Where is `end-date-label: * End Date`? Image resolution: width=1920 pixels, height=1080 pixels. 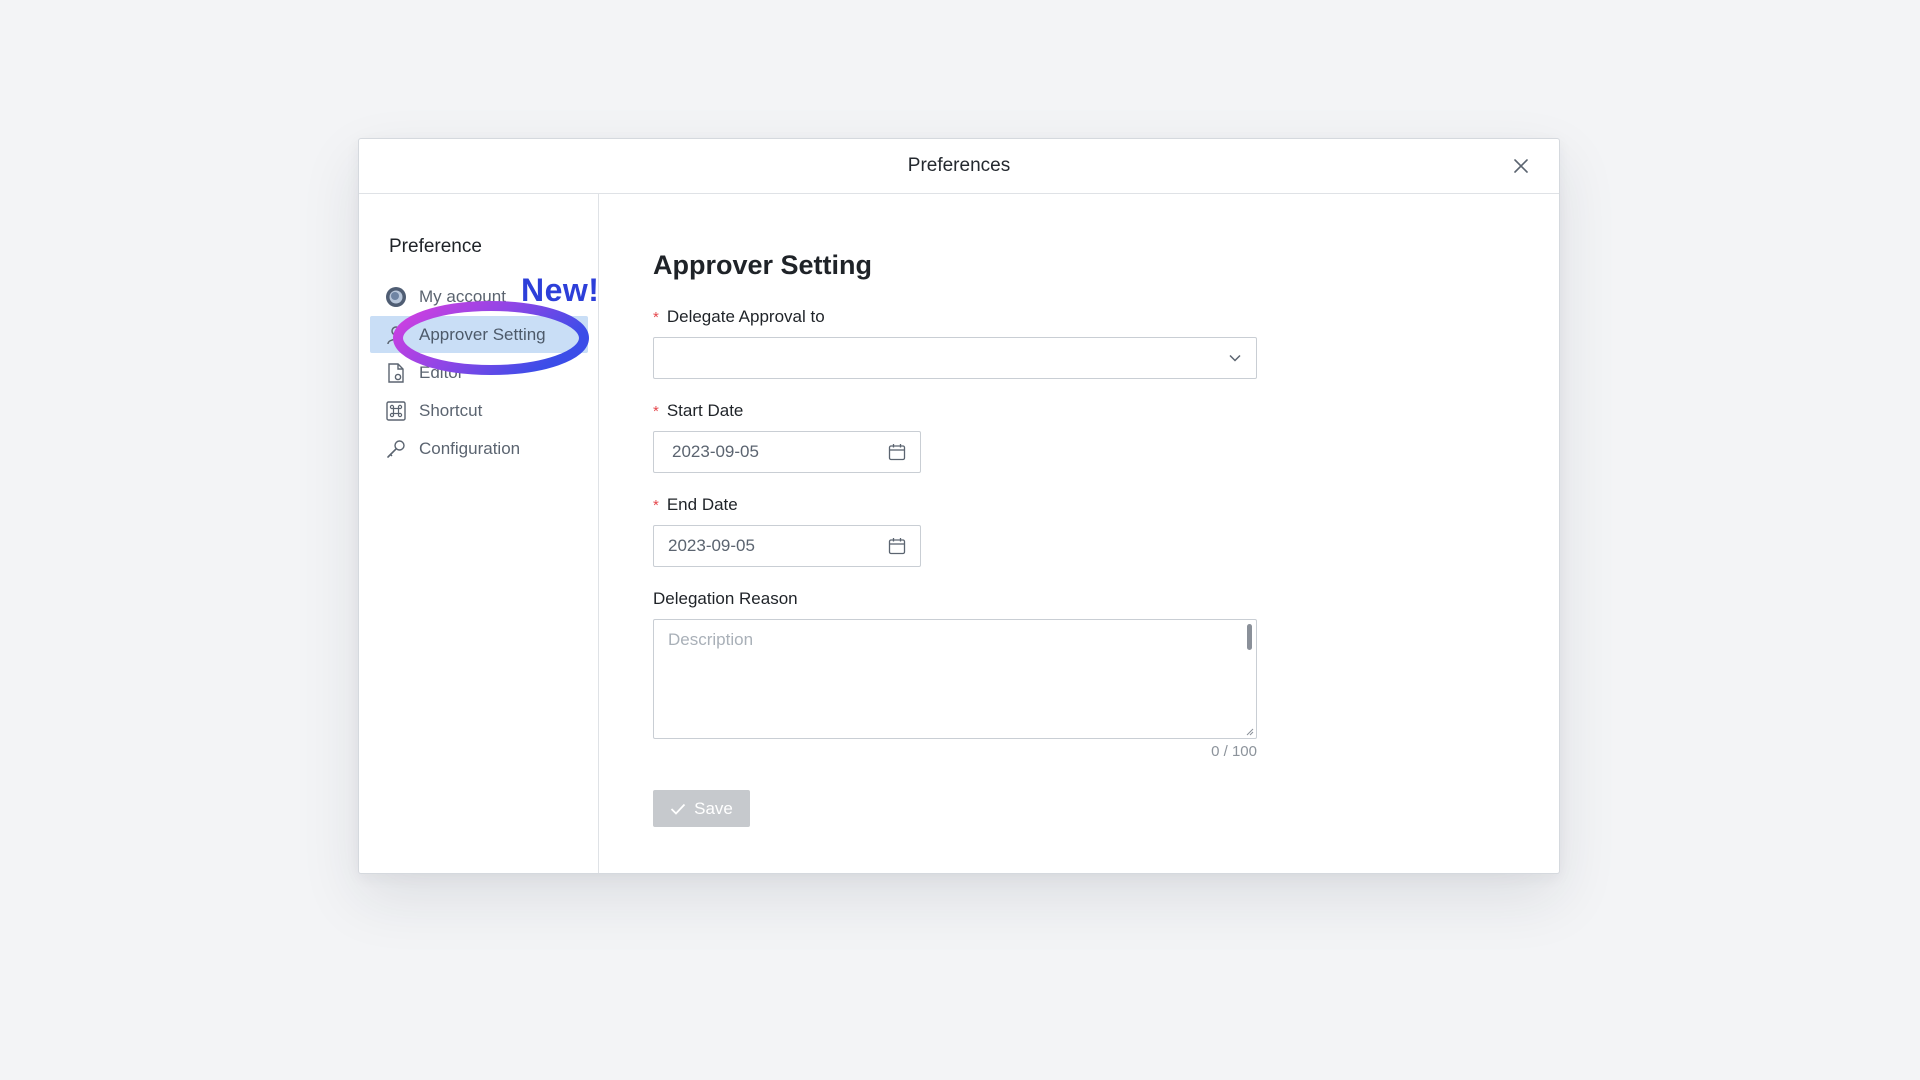
end-date-label: * End Date is located at coordinates (1106, 505).